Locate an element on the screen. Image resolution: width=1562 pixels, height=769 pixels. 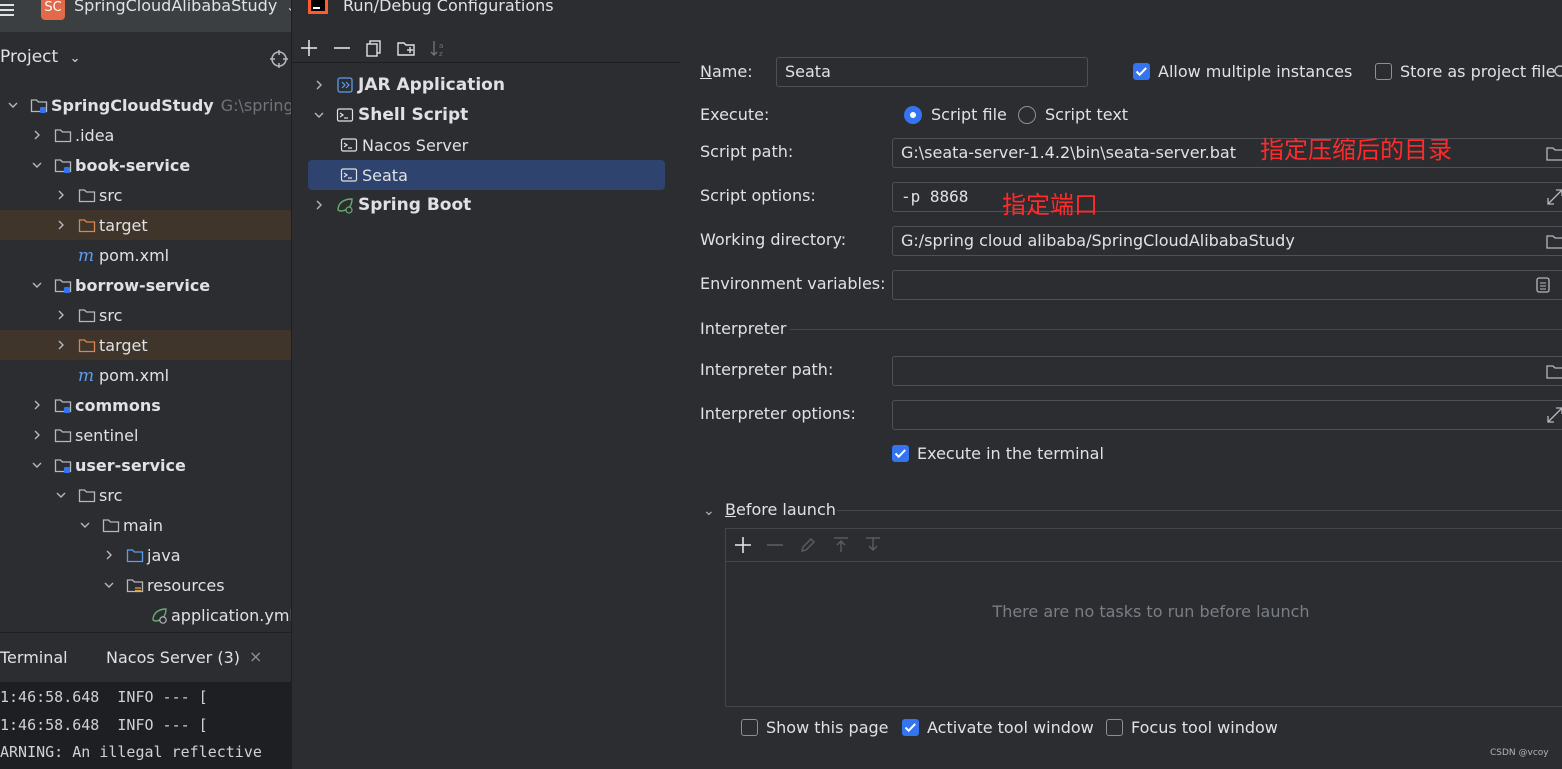
name-field: Seata is located at coordinates (932, 72).